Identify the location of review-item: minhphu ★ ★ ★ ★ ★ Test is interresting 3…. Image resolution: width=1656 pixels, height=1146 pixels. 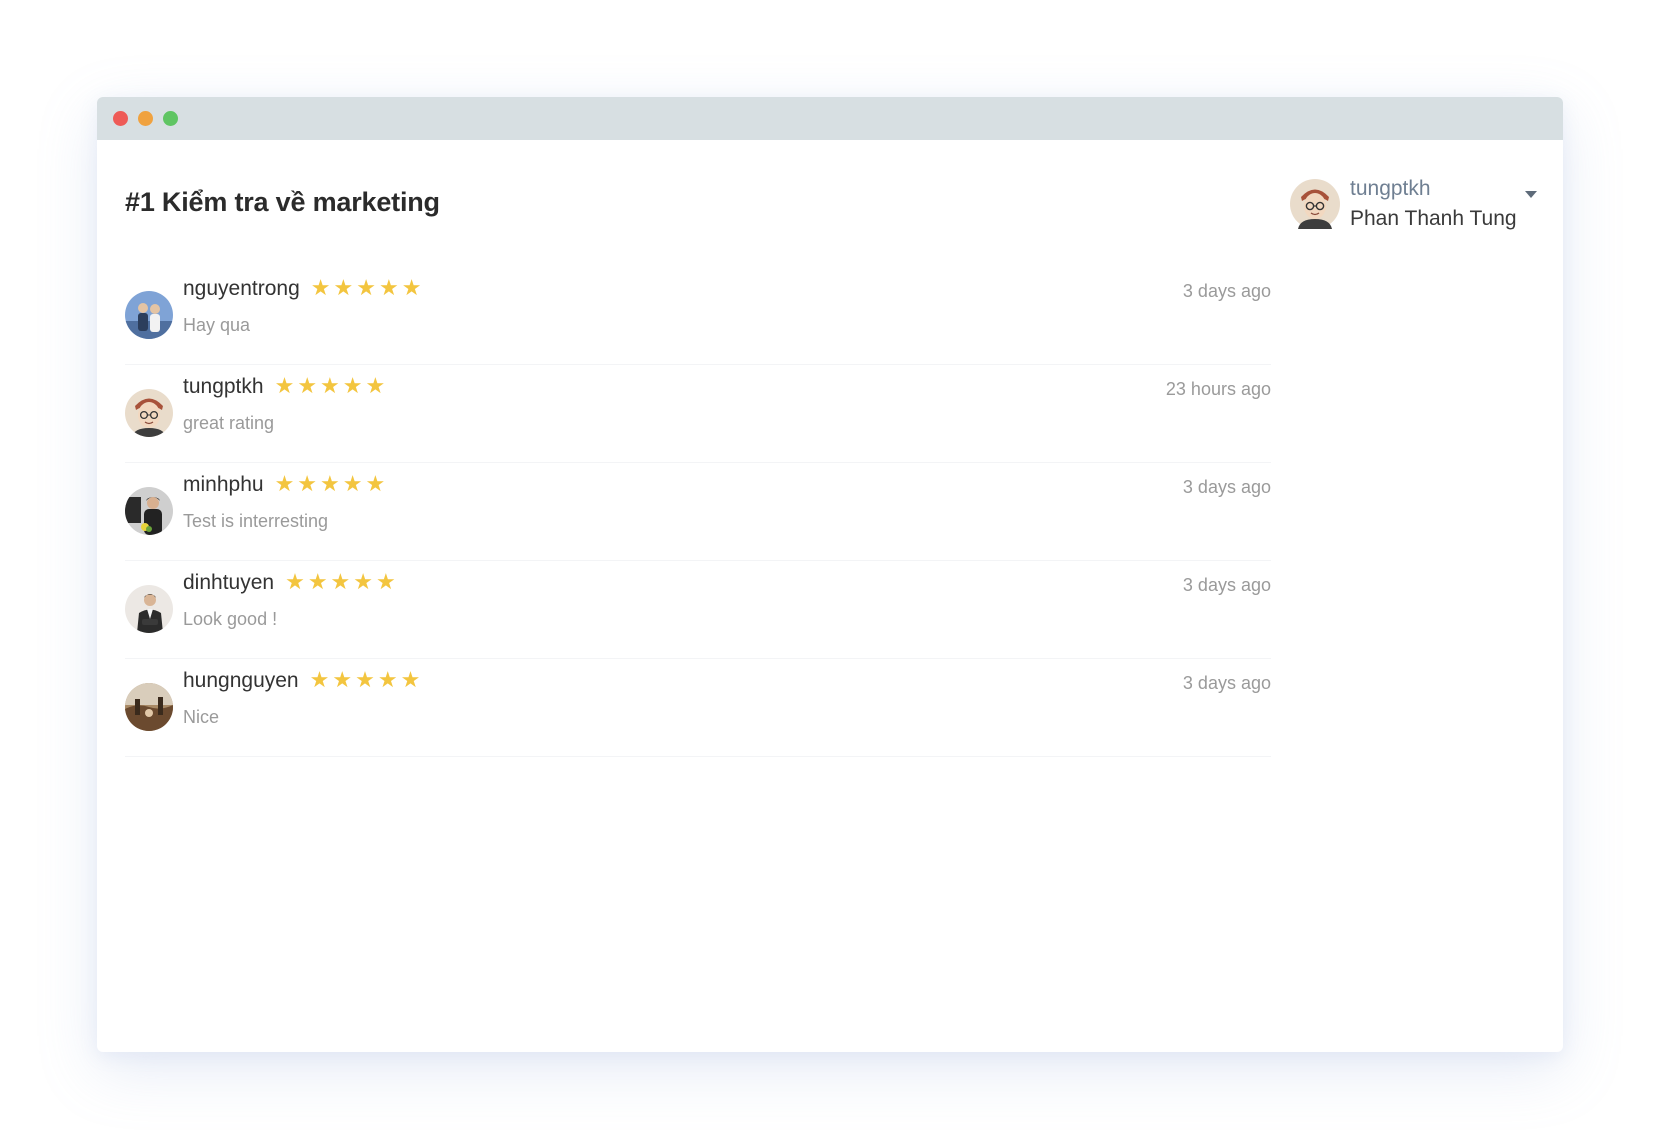
(698, 512).